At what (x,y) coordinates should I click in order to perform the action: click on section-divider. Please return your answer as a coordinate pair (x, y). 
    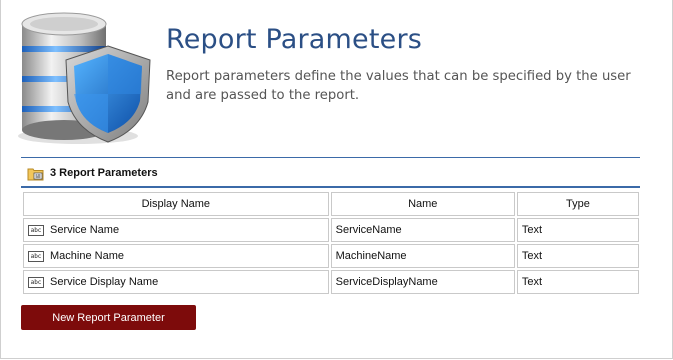
    Looking at the image, I should click on (330, 157).